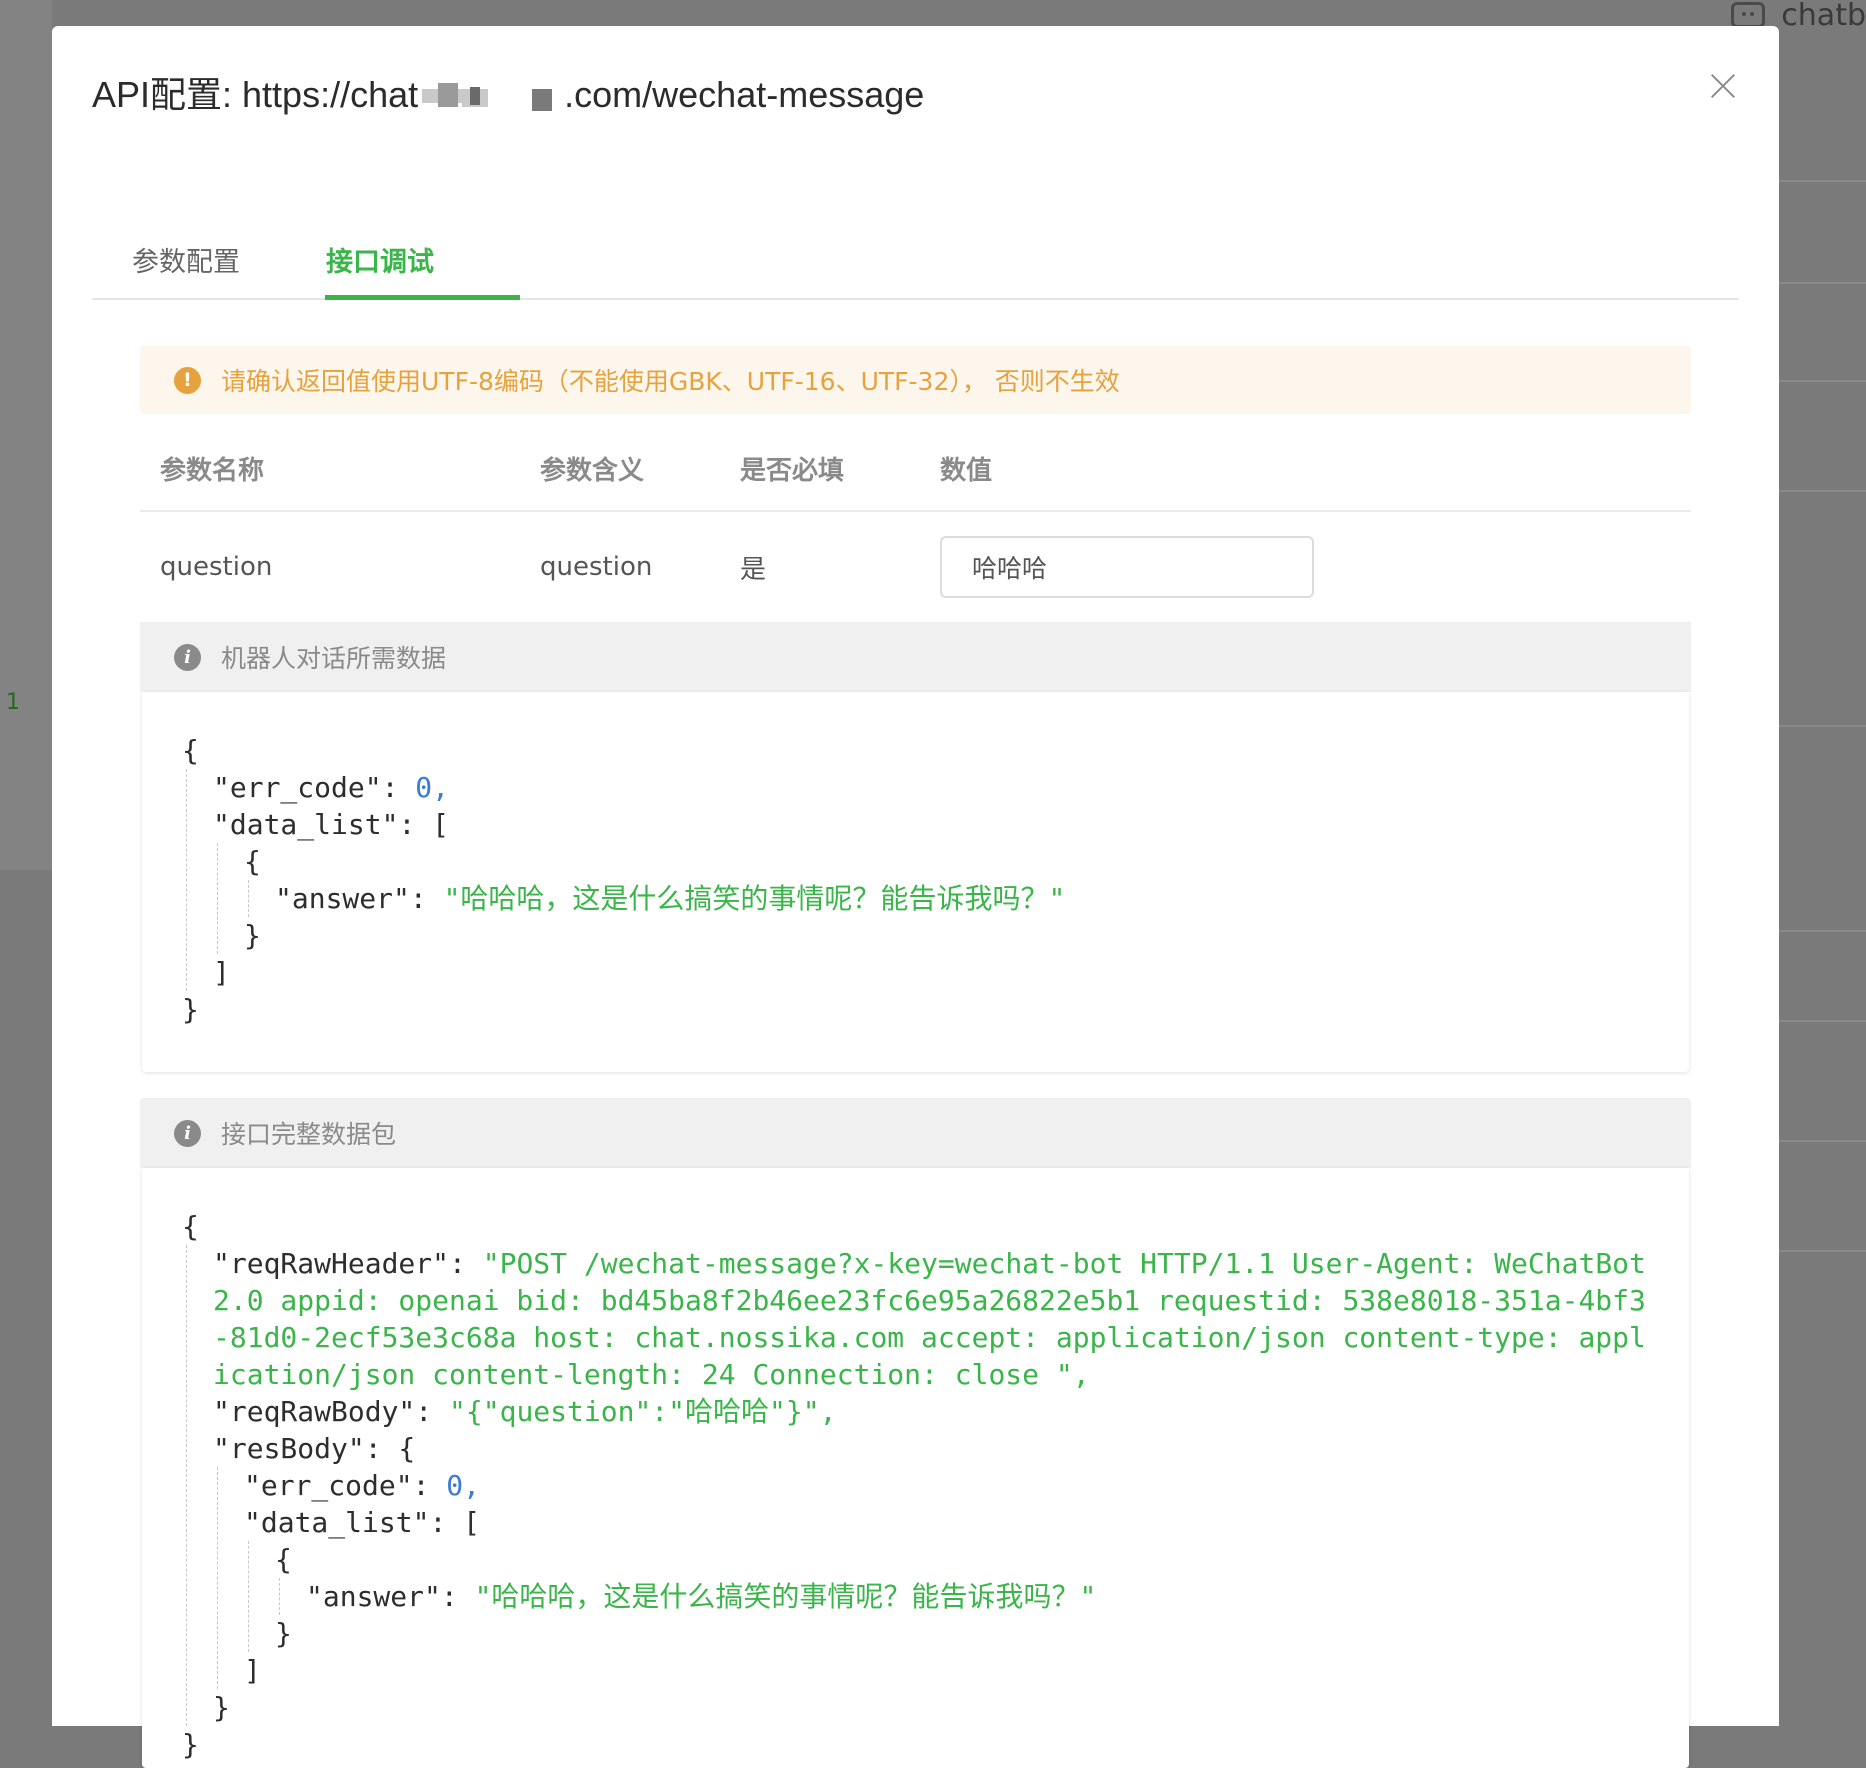 The height and width of the screenshot is (1768, 1866). Describe the element at coordinates (187, 380) in the screenshot. I see `warning-icon: !` at that location.